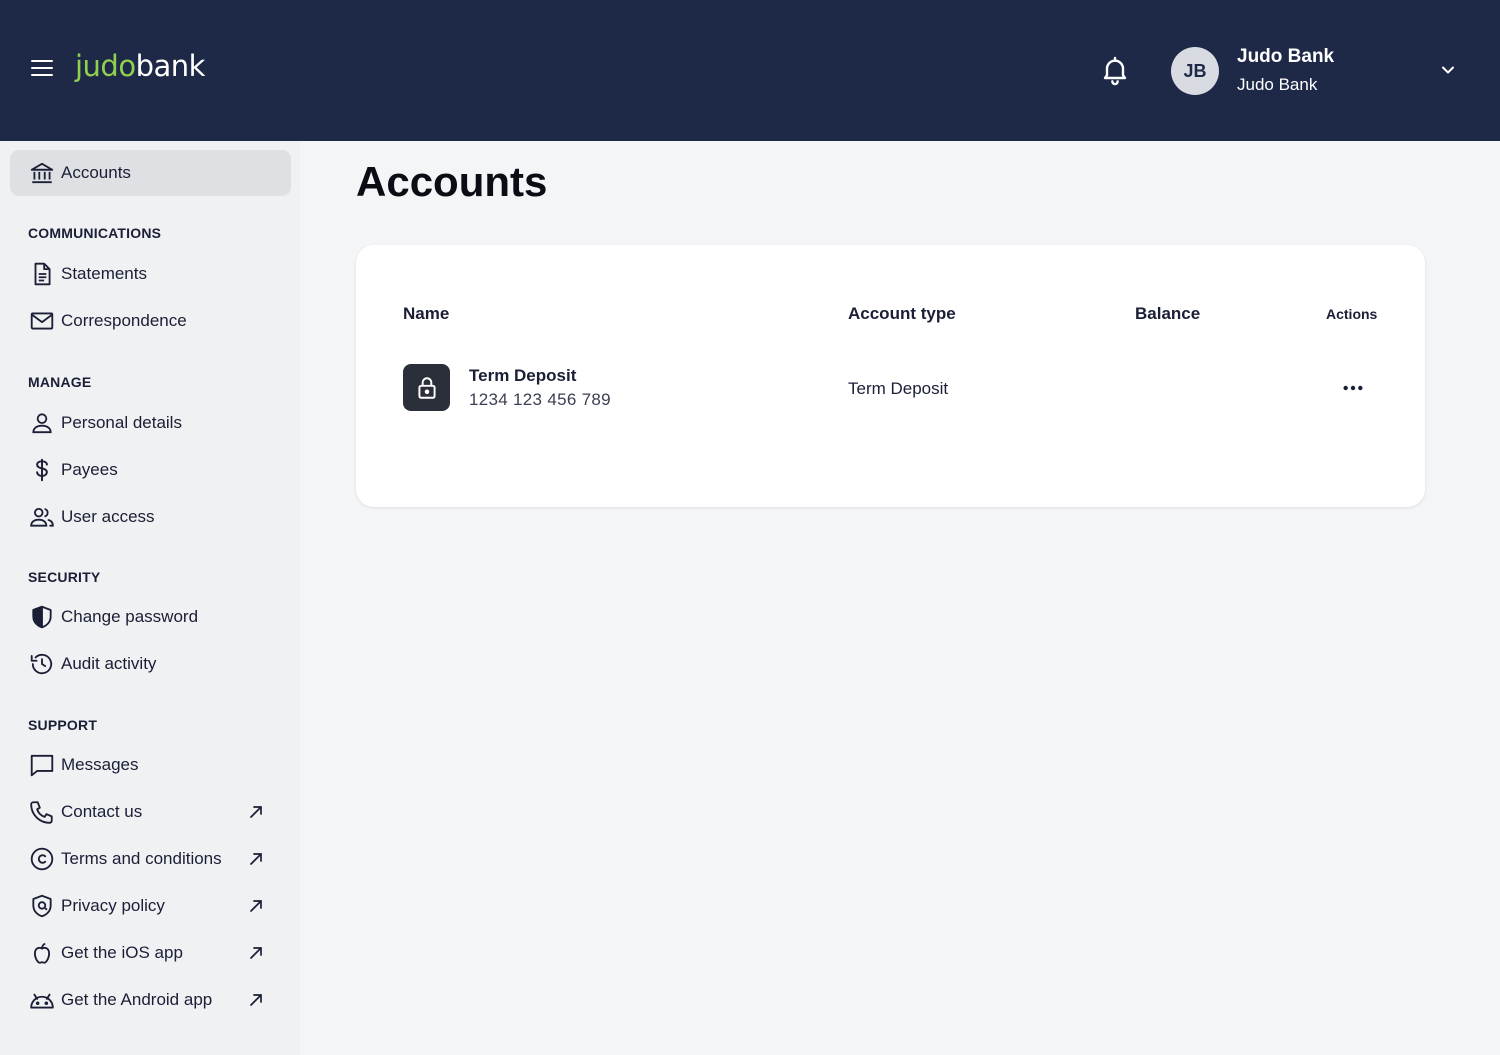 The height and width of the screenshot is (1055, 1500). What do you see at coordinates (42, 859) in the screenshot?
I see `copyright-icon` at bounding box center [42, 859].